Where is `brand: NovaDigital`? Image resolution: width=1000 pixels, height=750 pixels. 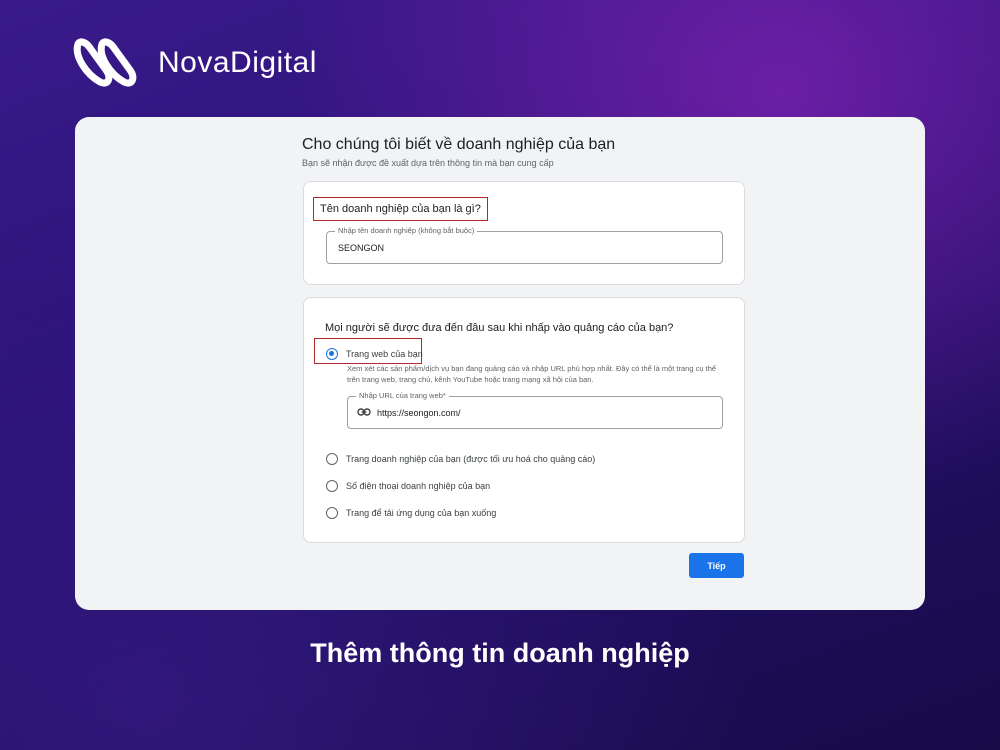 brand: NovaDigital is located at coordinates (194, 63).